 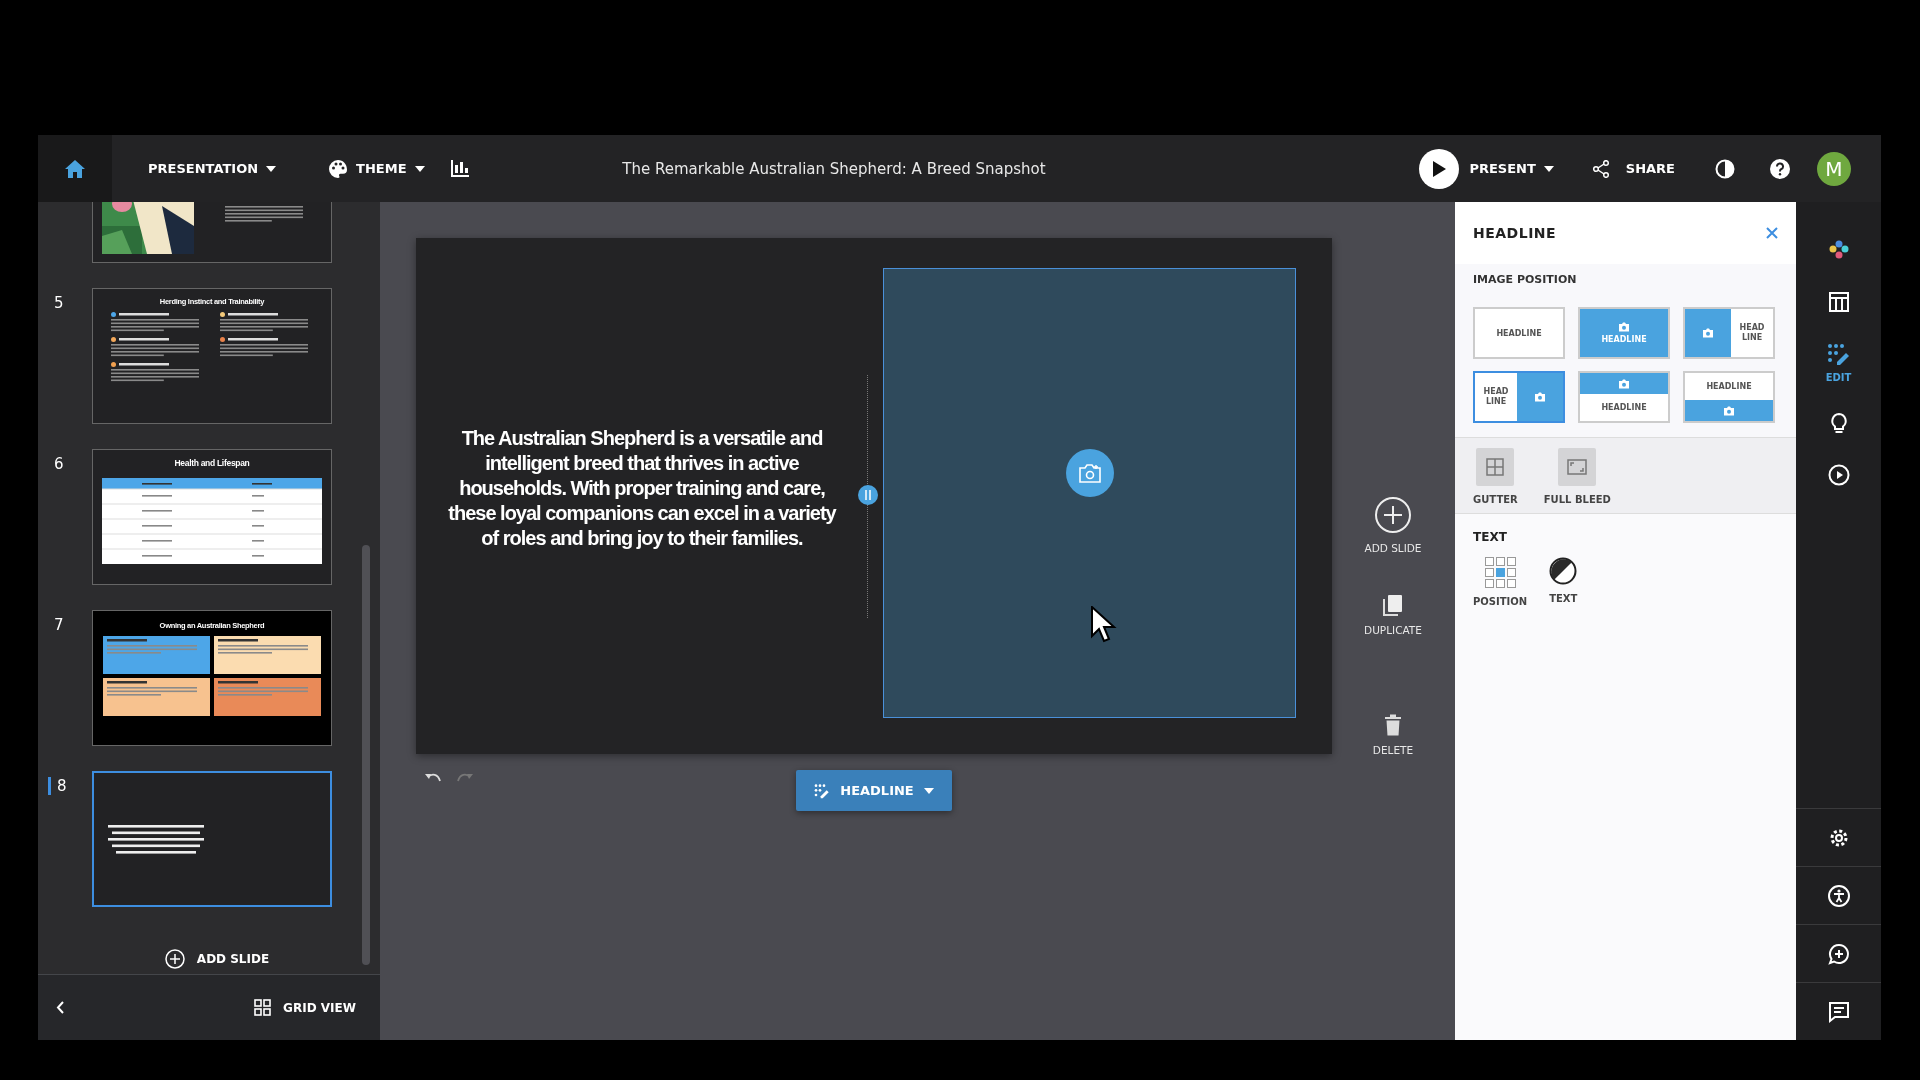 I want to click on presentation-menu: PRESENTATION, so click(x=212, y=168).